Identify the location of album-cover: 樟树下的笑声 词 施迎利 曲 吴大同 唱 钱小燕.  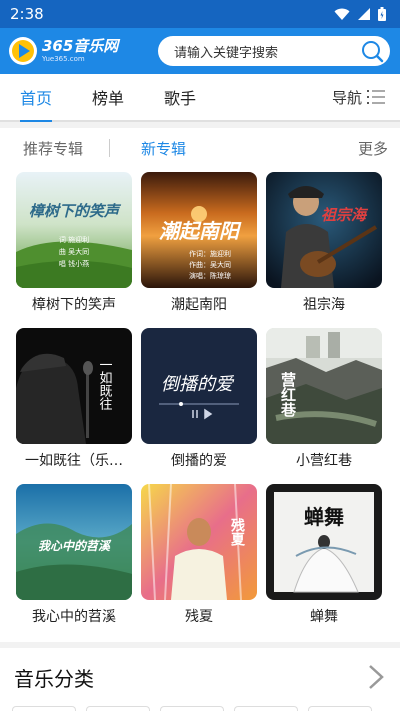
(74, 230).